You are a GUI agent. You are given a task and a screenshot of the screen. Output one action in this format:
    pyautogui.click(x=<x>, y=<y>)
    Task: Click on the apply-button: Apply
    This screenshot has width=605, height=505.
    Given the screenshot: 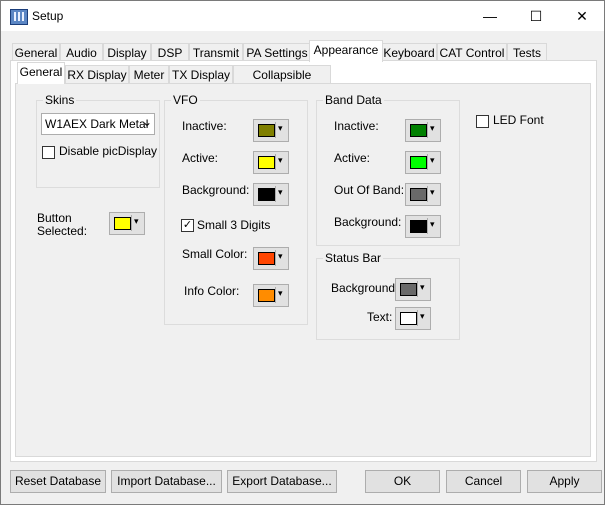 What is the action you would take?
    pyautogui.click(x=564, y=481)
    